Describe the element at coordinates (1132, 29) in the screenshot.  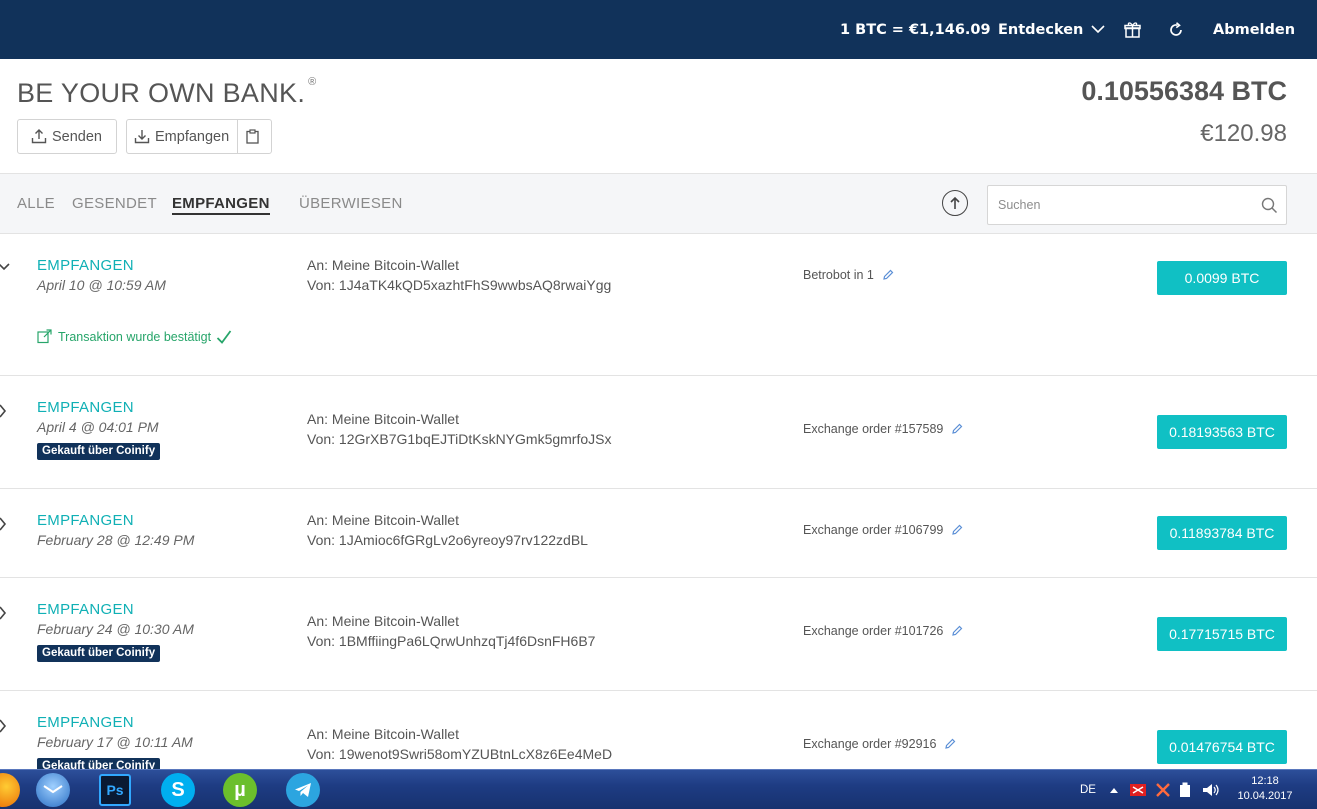
I see `gift-icon` at that location.